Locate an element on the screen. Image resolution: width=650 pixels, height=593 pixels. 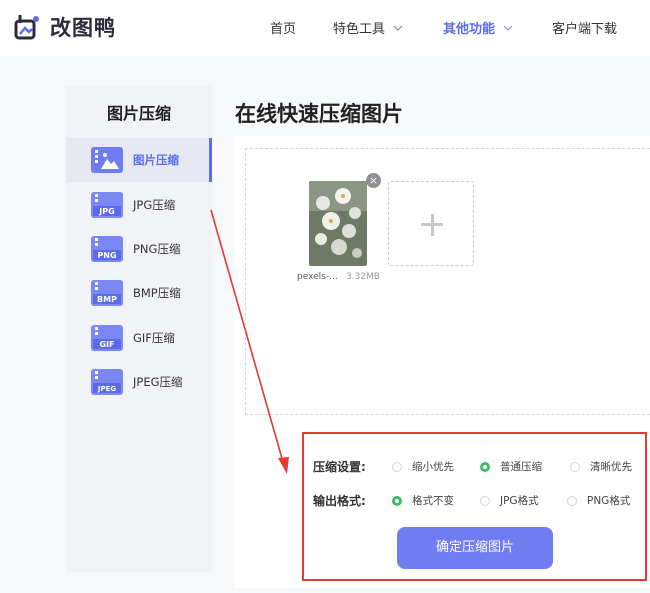
sidebar-item-png-compress: PNG PNG压缩 is located at coordinates (139, 249).